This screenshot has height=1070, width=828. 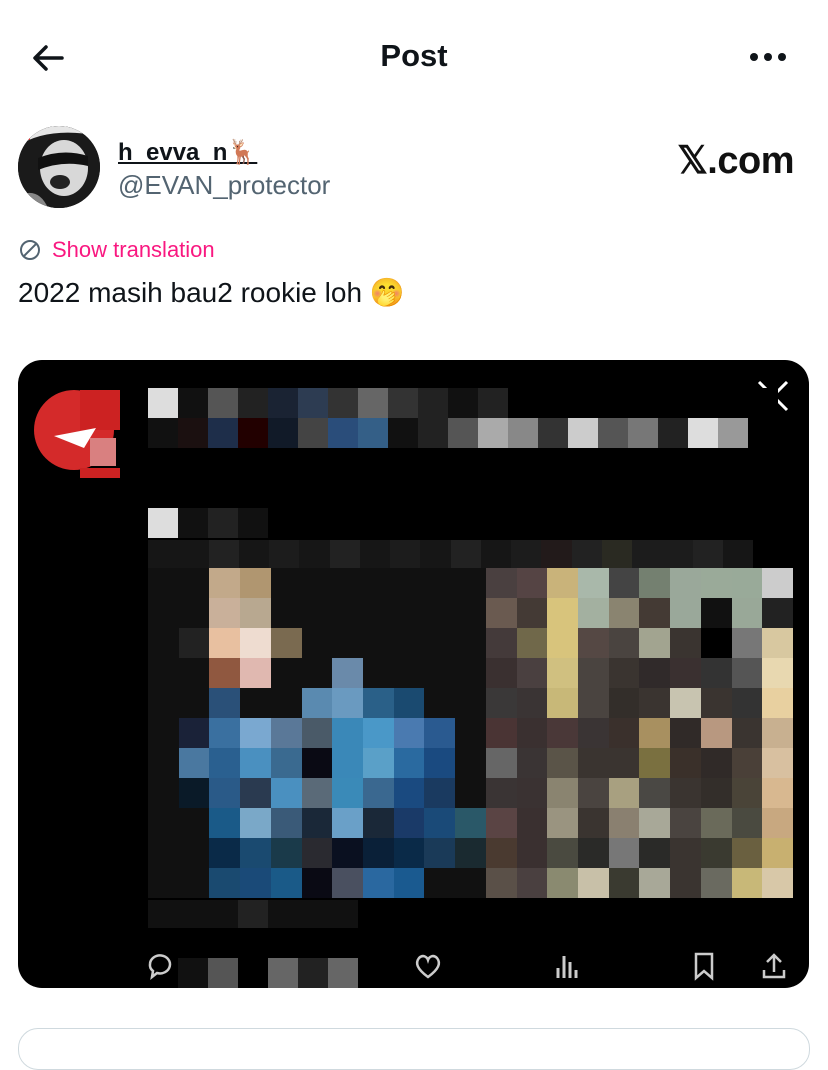 What do you see at coordinates (568, 966) in the screenshot?
I see `views-icon` at bounding box center [568, 966].